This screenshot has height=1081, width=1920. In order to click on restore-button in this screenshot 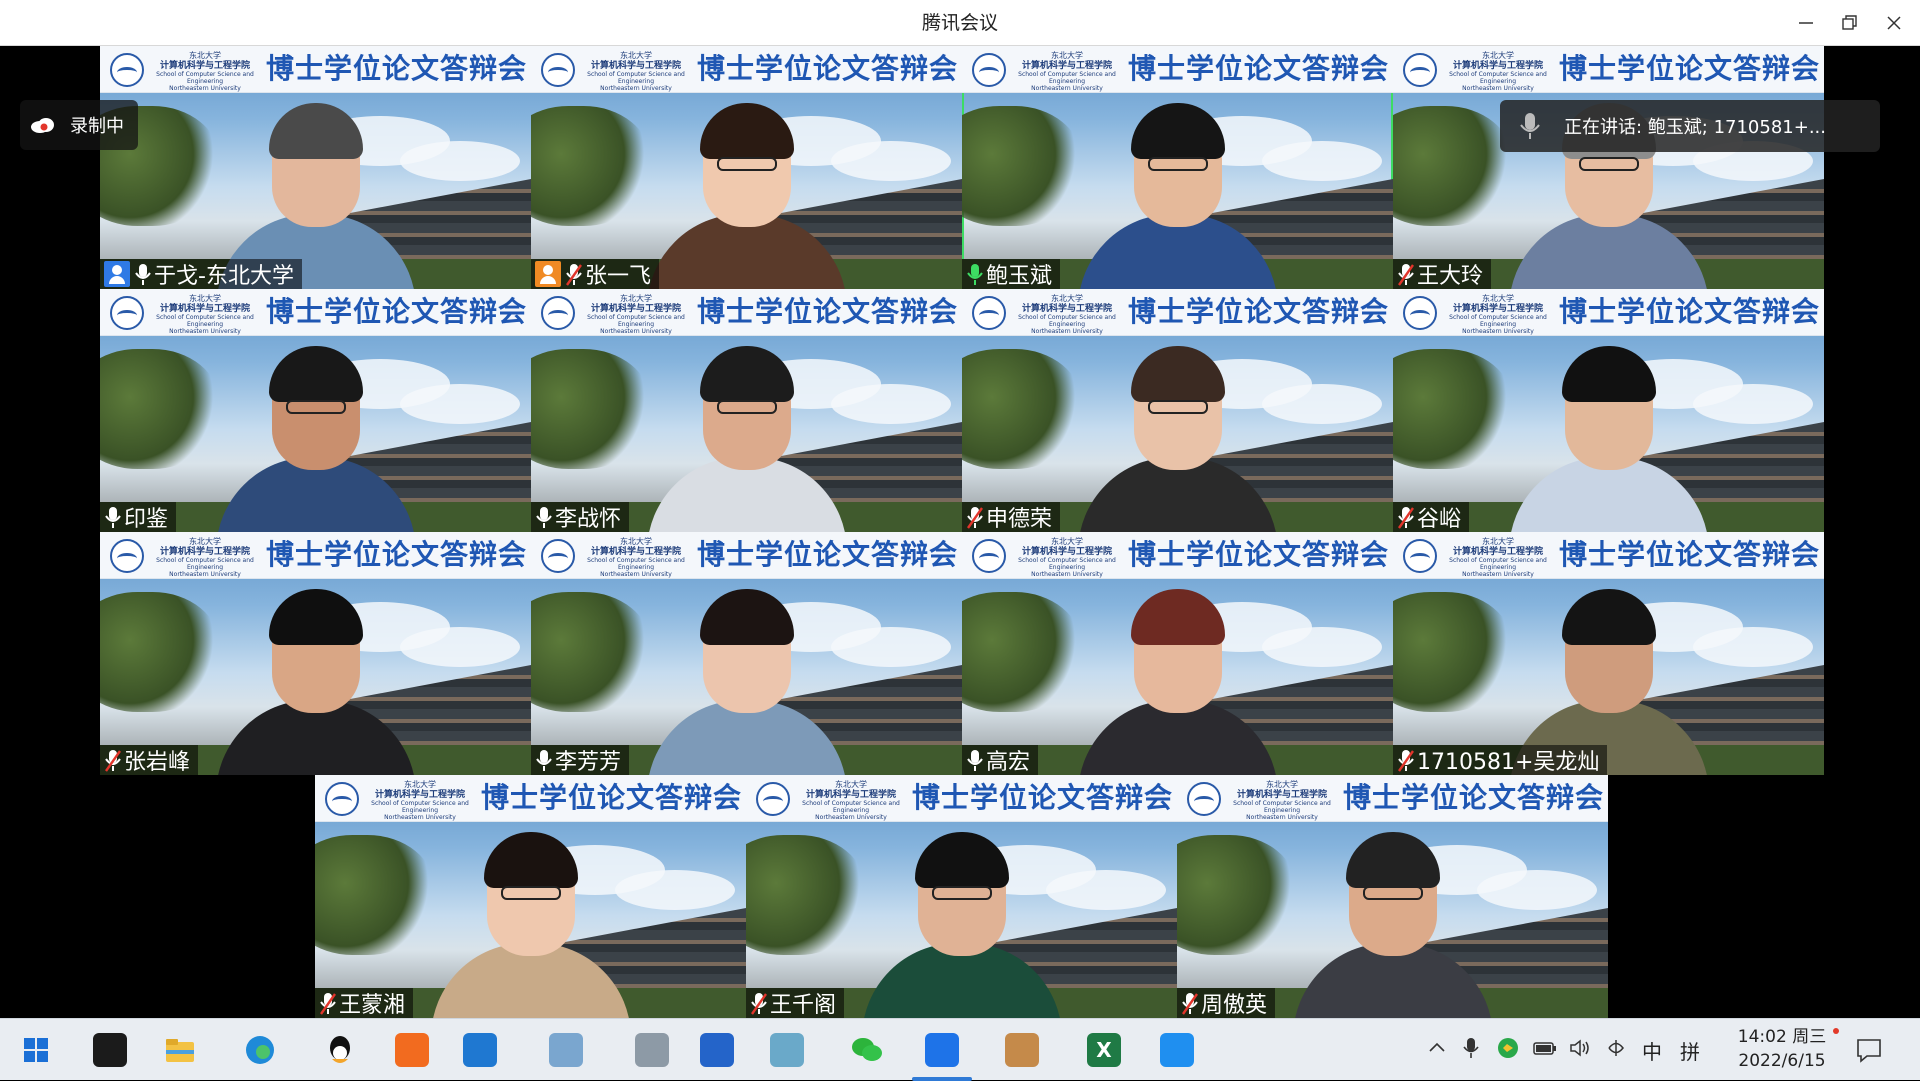, I will do `click(1850, 23)`.